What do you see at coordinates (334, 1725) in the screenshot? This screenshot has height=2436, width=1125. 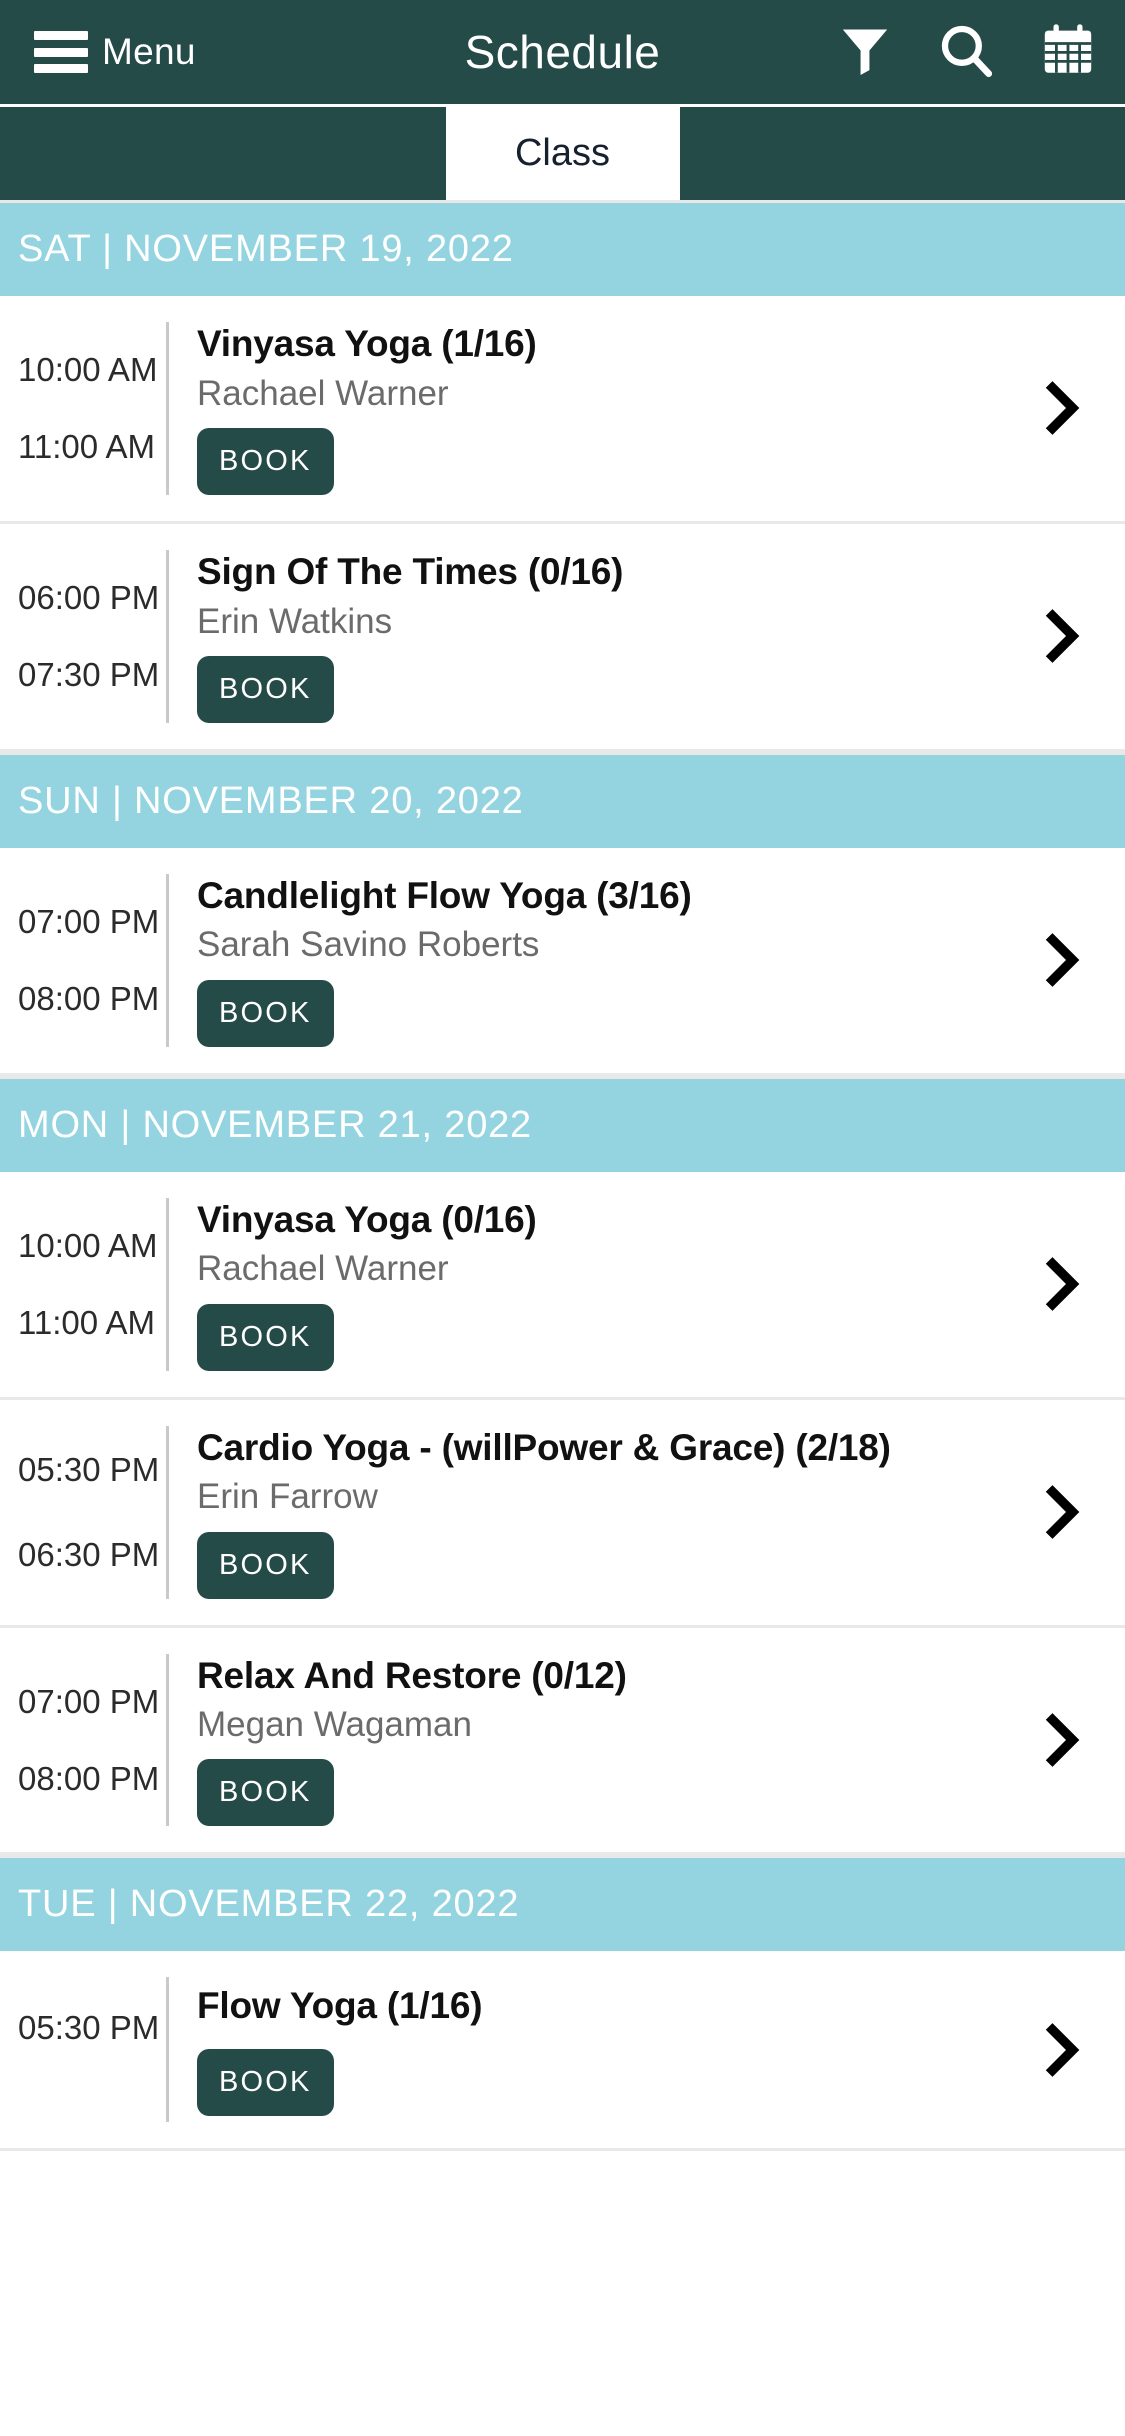 I see `instructor-name: Megan Wagaman` at bounding box center [334, 1725].